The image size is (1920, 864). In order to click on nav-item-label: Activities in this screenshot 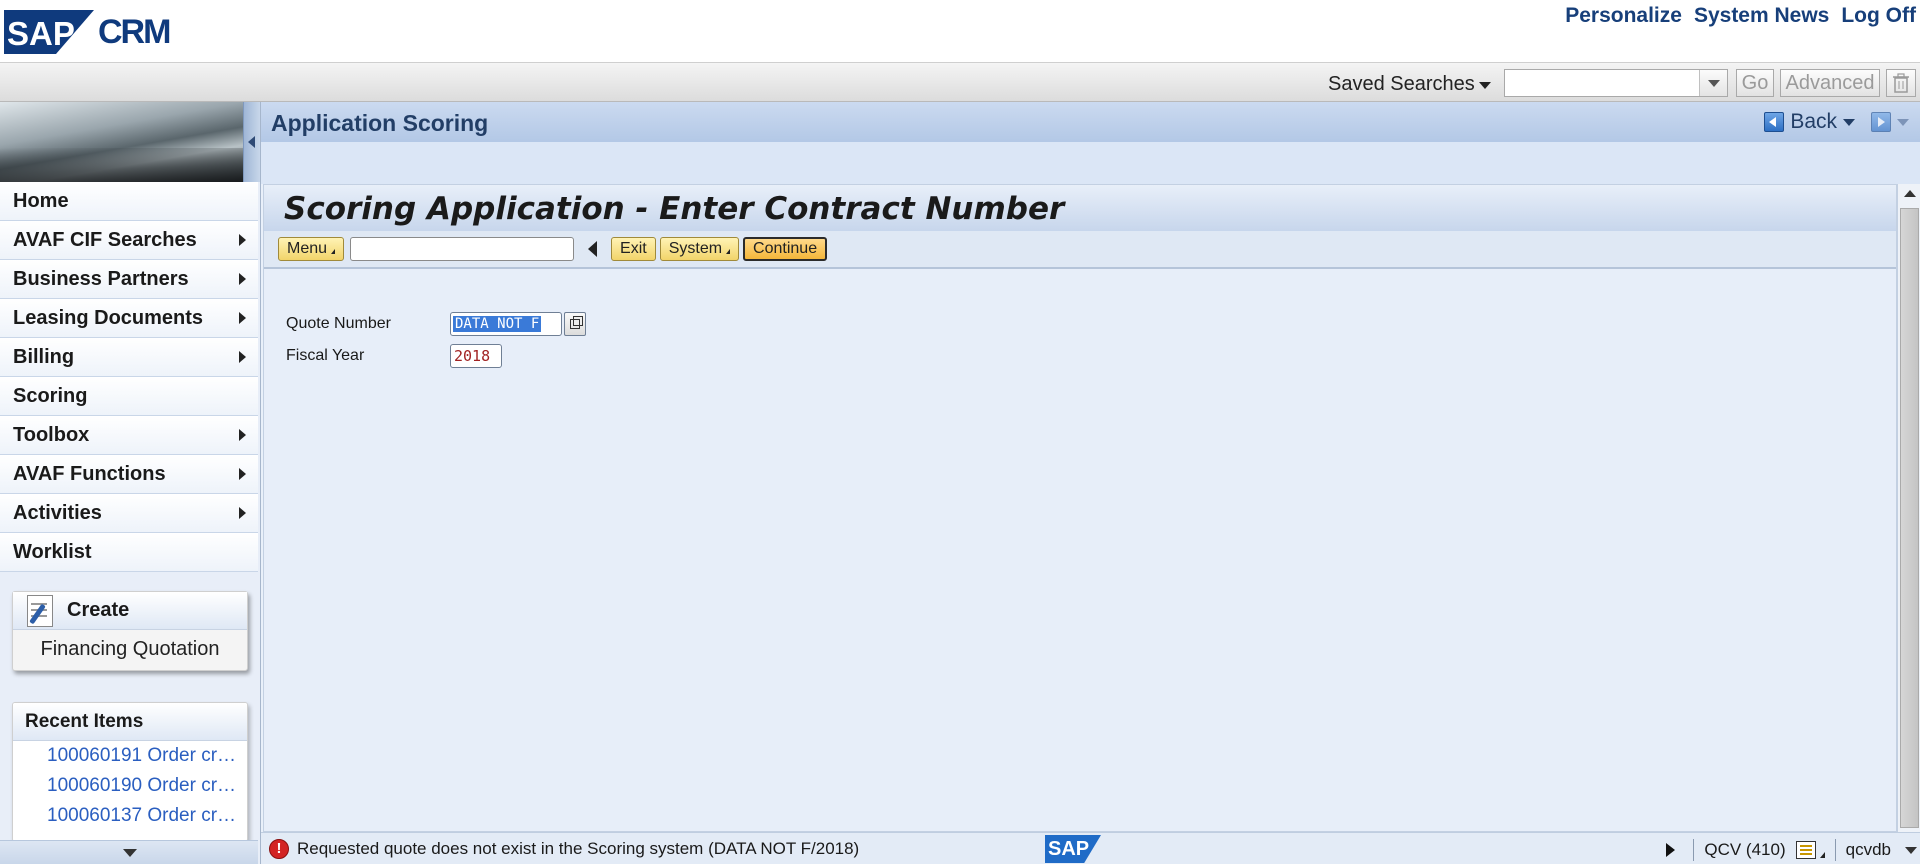, I will do `click(57, 512)`.